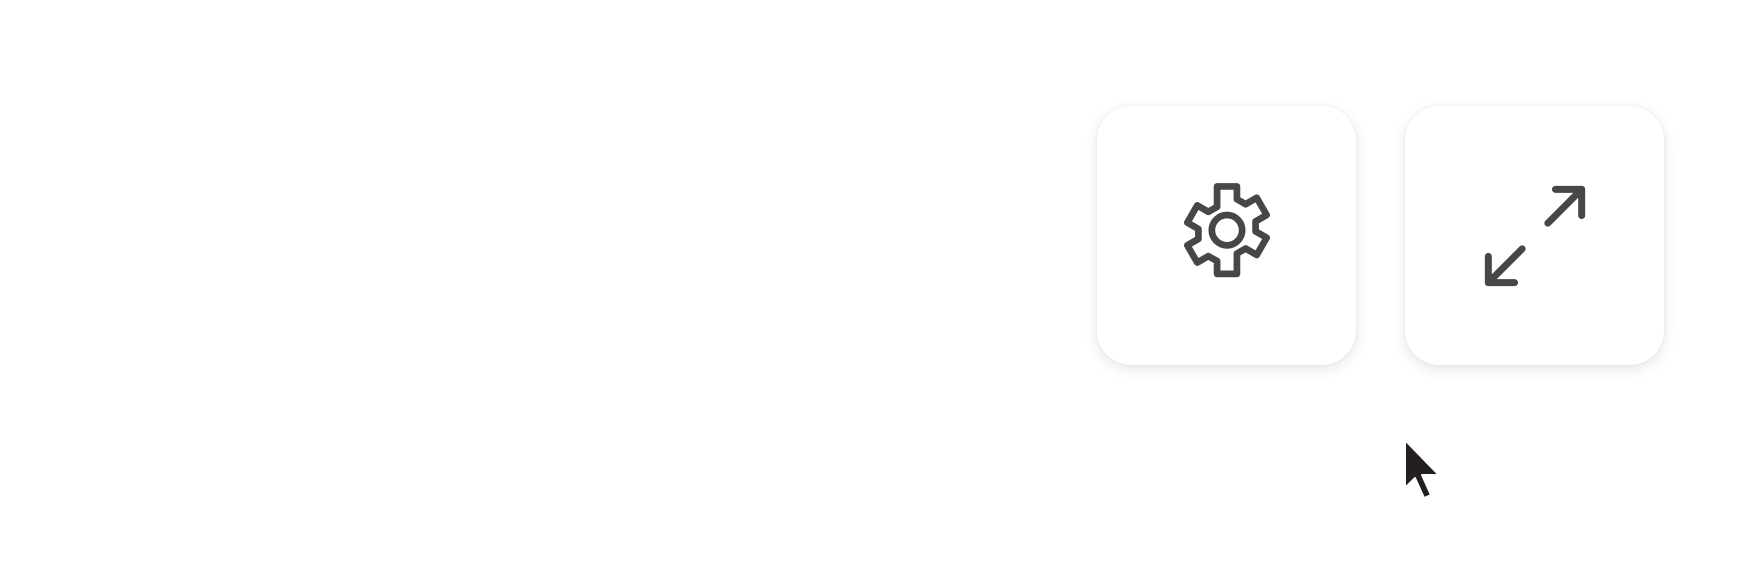 The height and width of the screenshot is (584, 1746). What do you see at coordinates (1380, 235) in the screenshot?
I see `floating-toolbar` at bounding box center [1380, 235].